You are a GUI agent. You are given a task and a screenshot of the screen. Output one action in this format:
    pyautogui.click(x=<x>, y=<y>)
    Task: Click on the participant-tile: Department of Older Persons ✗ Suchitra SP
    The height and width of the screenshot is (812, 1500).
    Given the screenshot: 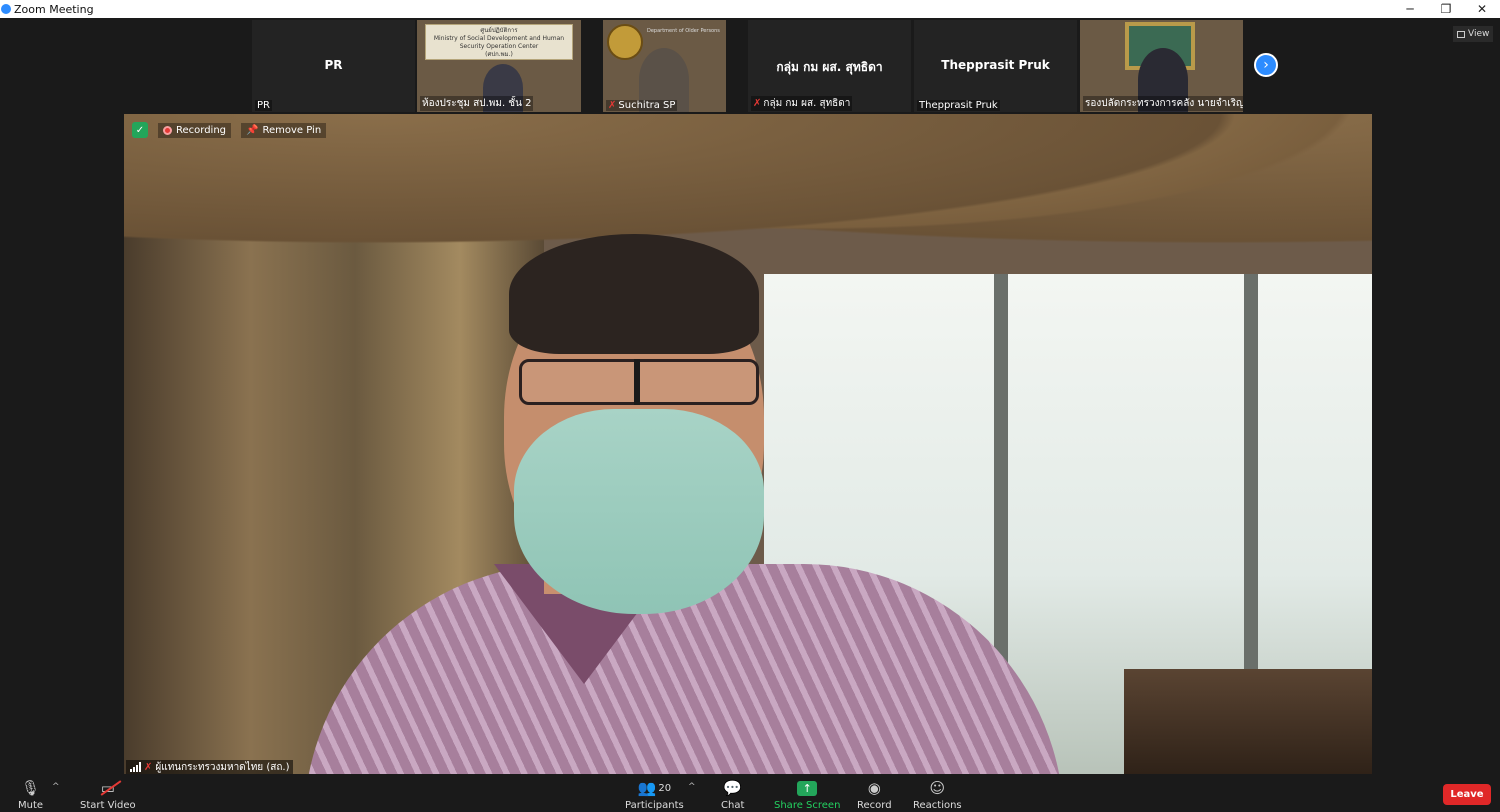 What is the action you would take?
    pyautogui.click(x=664, y=66)
    